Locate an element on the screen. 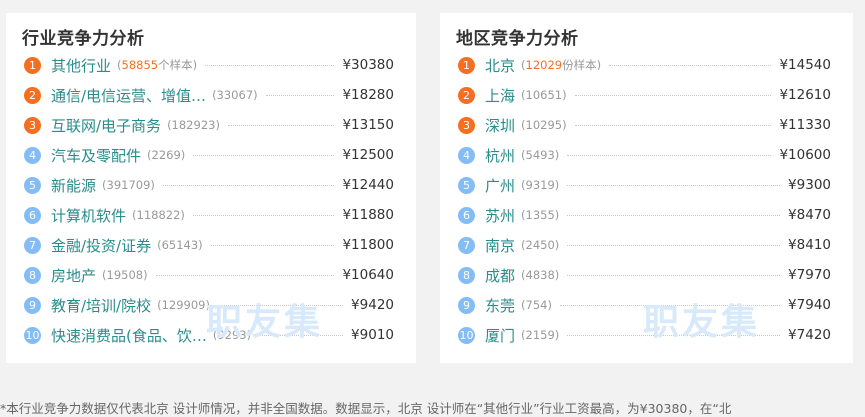 The width and height of the screenshot is (865, 417). industry-row: 1 其他行业 (58855个样本) ¥30380 is located at coordinates (211, 65).